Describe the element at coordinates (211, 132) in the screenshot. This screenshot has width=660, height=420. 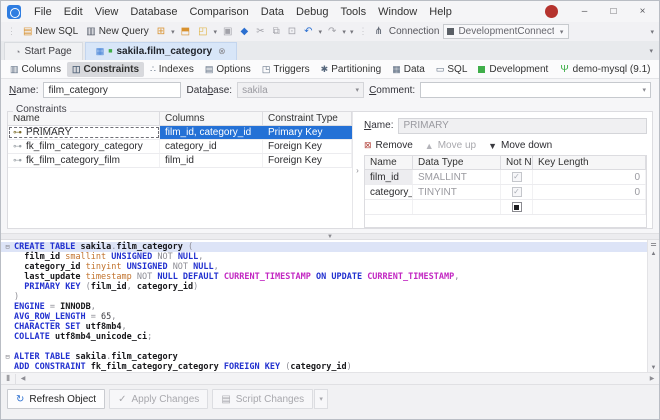
I see `constraint-columns-cell: film_id, category_id` at that location.